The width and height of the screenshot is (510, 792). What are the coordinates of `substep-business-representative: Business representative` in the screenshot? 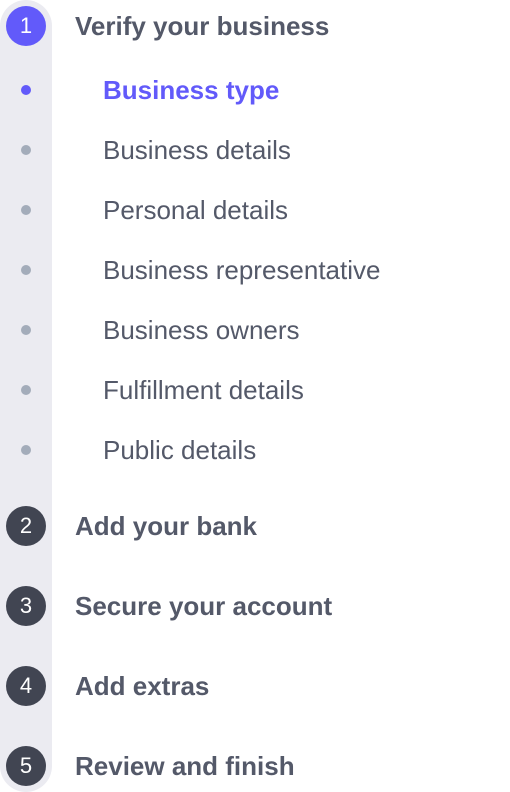 It's located at (255, 270).